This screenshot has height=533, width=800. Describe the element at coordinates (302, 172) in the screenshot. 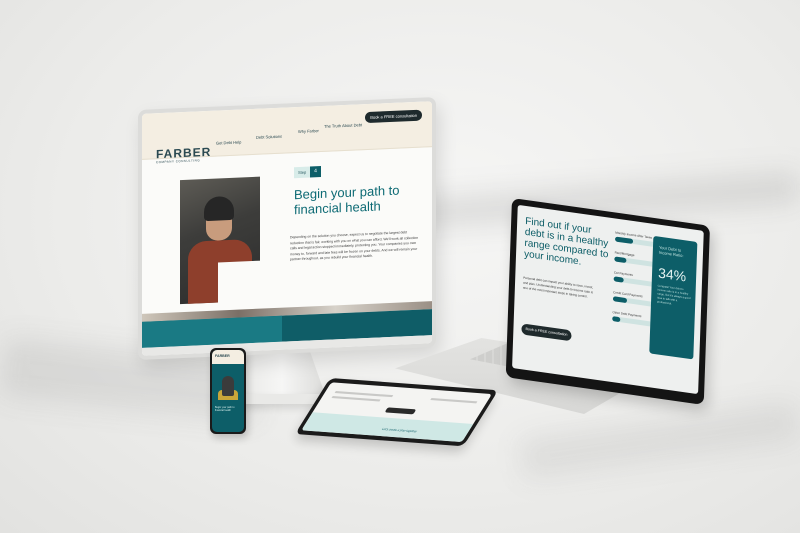

I see `step-label: Step` at that location.